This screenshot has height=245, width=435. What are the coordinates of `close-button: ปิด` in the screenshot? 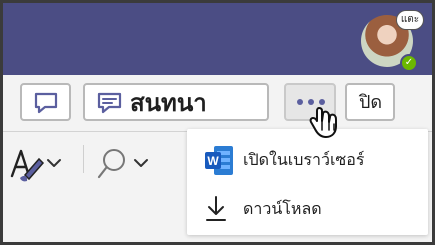 It's located at (370, 102).